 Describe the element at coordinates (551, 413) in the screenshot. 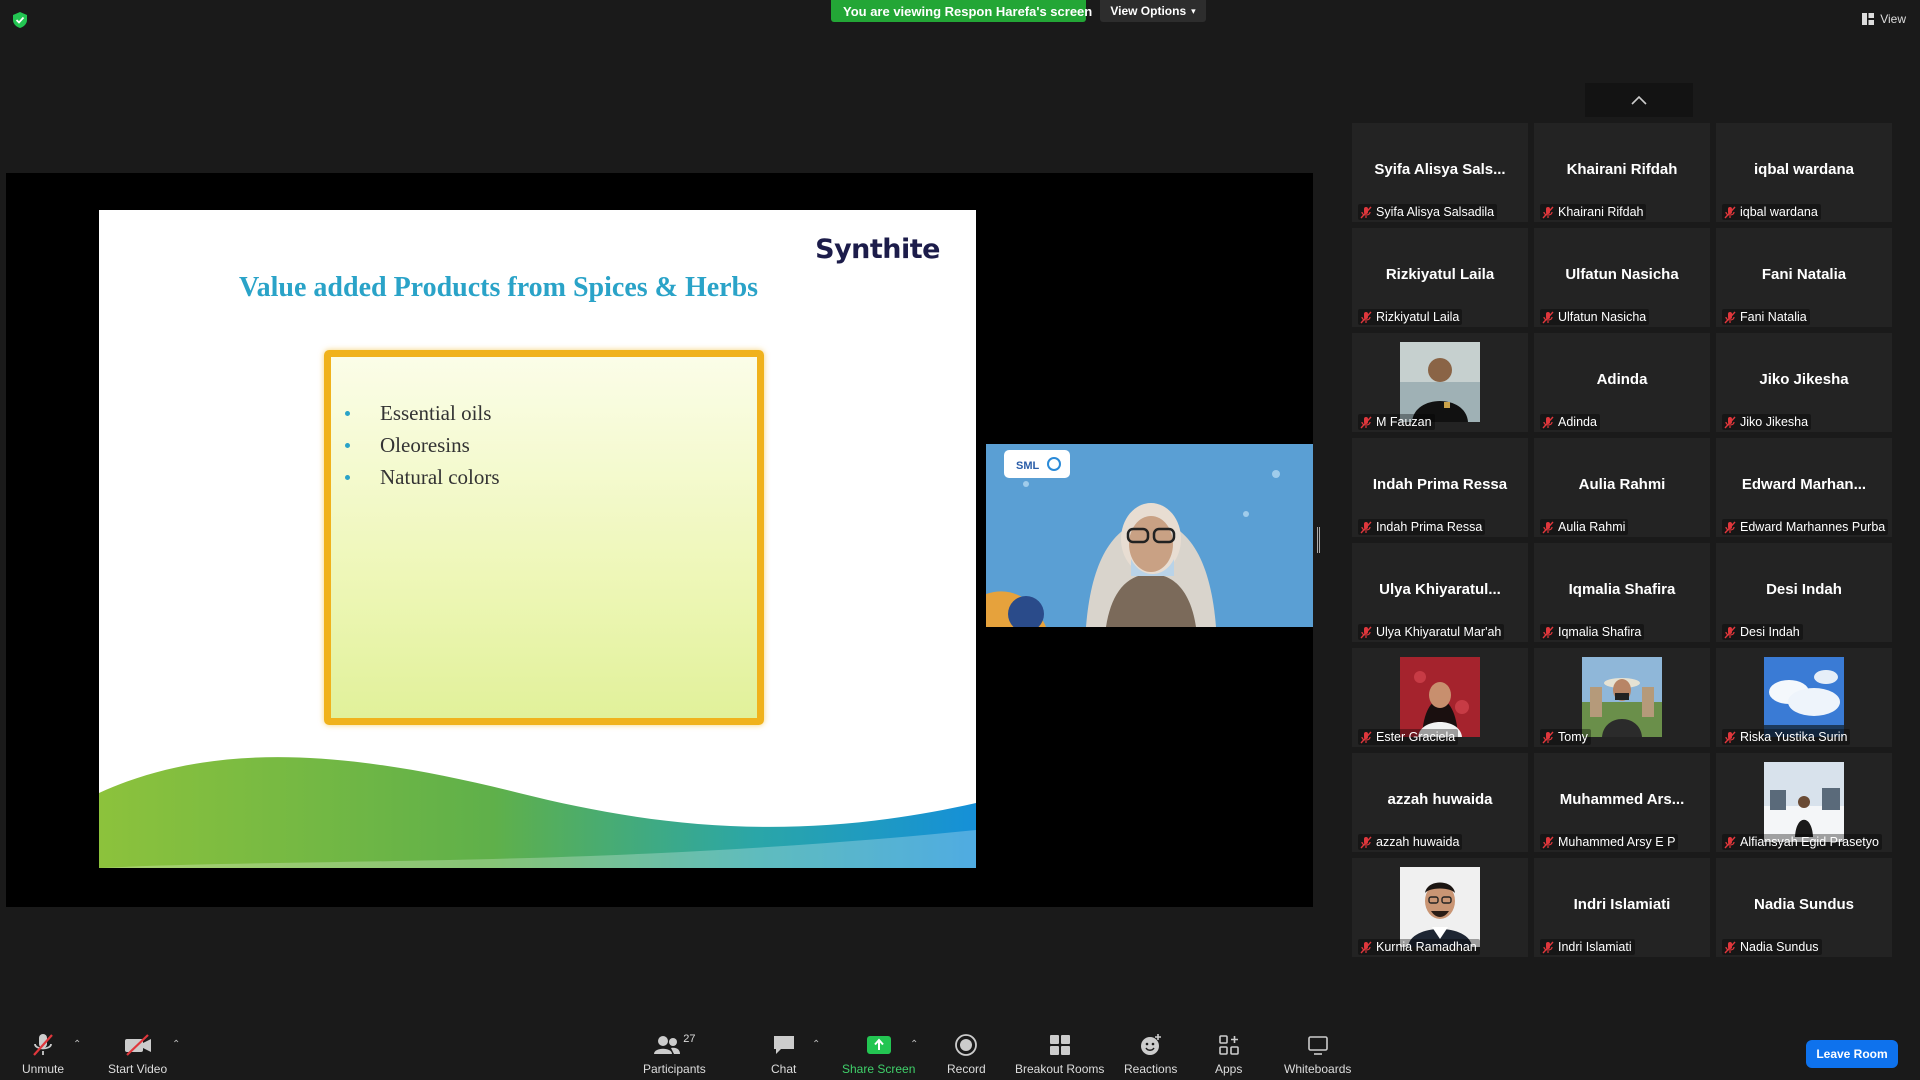

I see `slide-bullet: Essential oils` at that location.